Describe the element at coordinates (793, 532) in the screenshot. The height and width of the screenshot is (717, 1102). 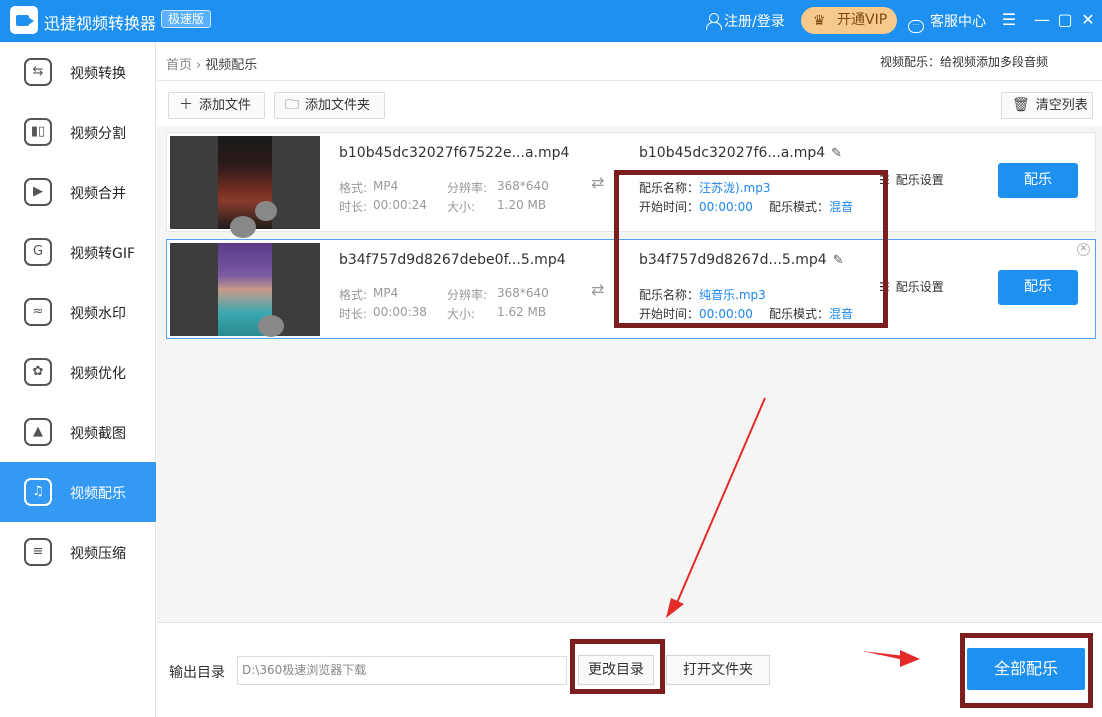
I see `annotation-arrows` at that location.